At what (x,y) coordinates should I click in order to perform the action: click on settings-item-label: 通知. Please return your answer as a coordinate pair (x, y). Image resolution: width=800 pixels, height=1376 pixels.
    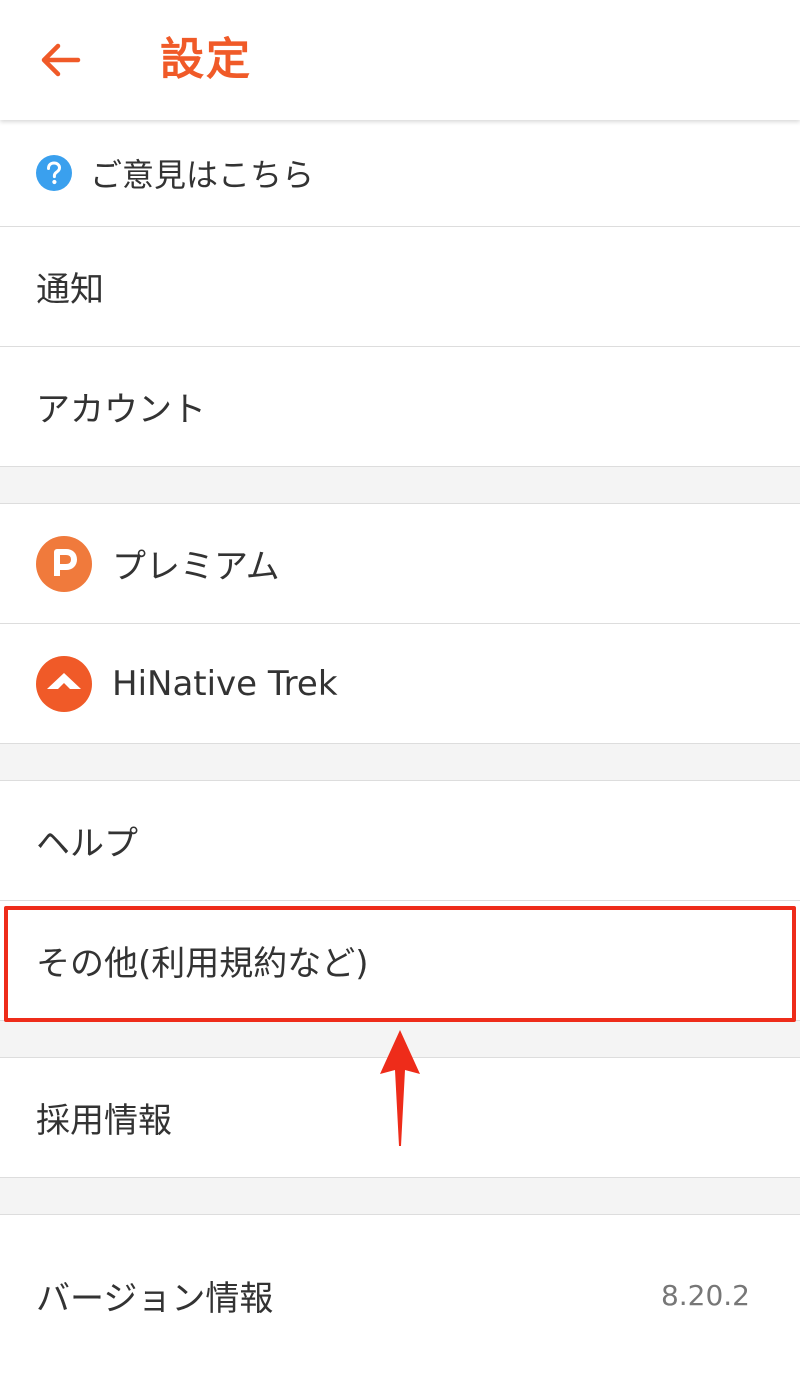
    Looking at the image, I should click on (70, 290).